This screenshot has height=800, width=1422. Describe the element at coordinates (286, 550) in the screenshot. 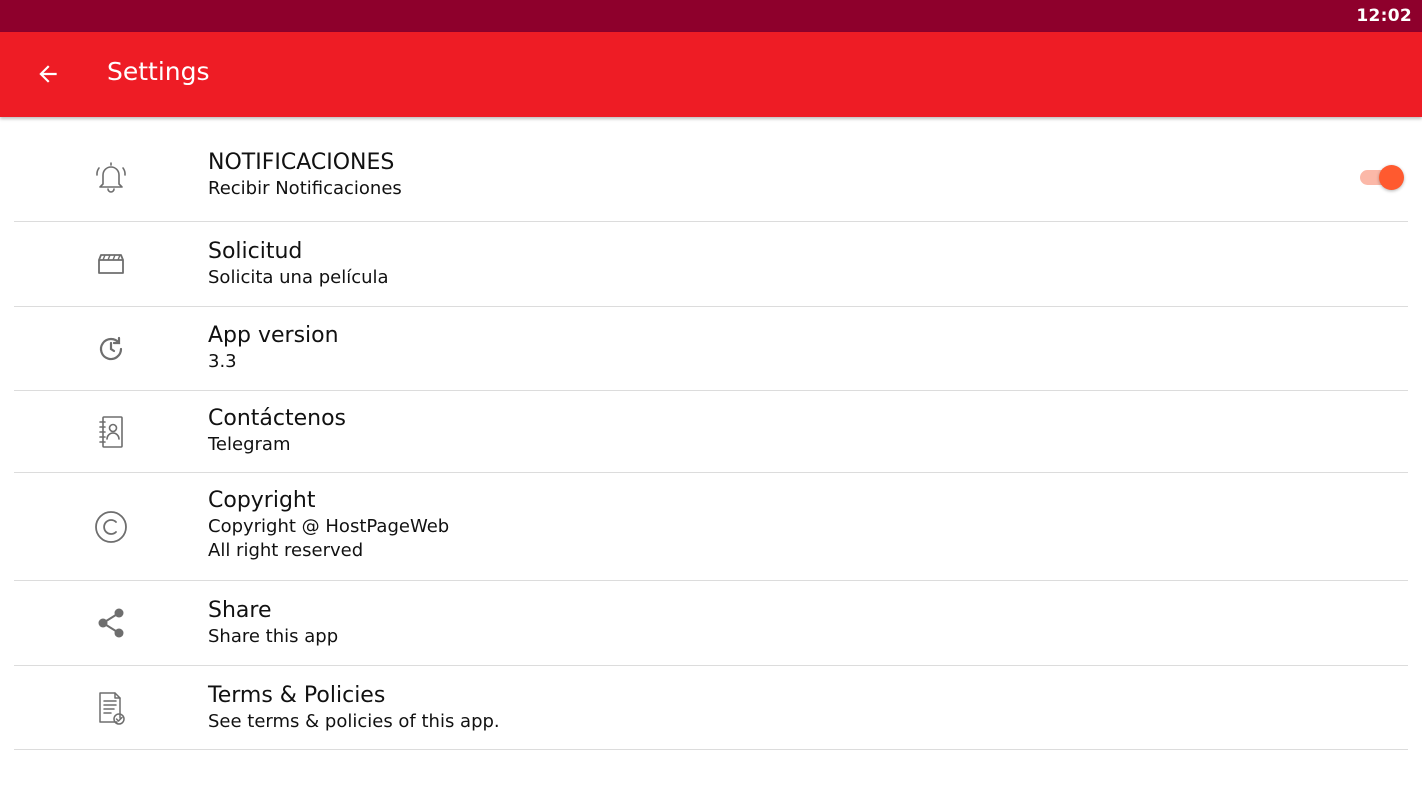

I see `setting-subtitle-2: All right reserved` at that location.